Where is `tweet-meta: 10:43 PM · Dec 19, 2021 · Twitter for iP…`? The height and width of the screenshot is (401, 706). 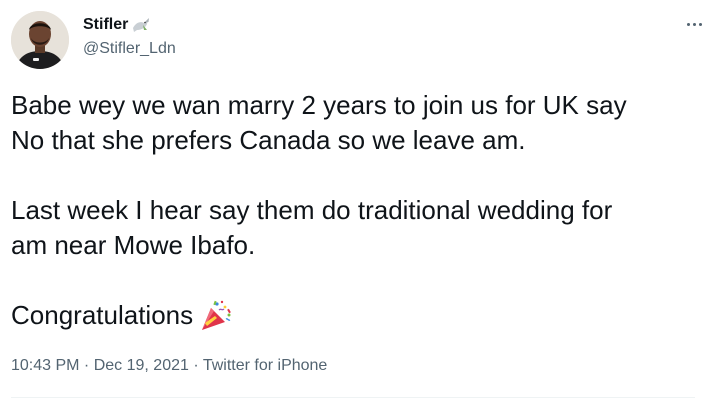
tweet-meta: 10:43 PM · Dec 19, 2021 · Twitter for iP… is located at coordinates (169, 366).